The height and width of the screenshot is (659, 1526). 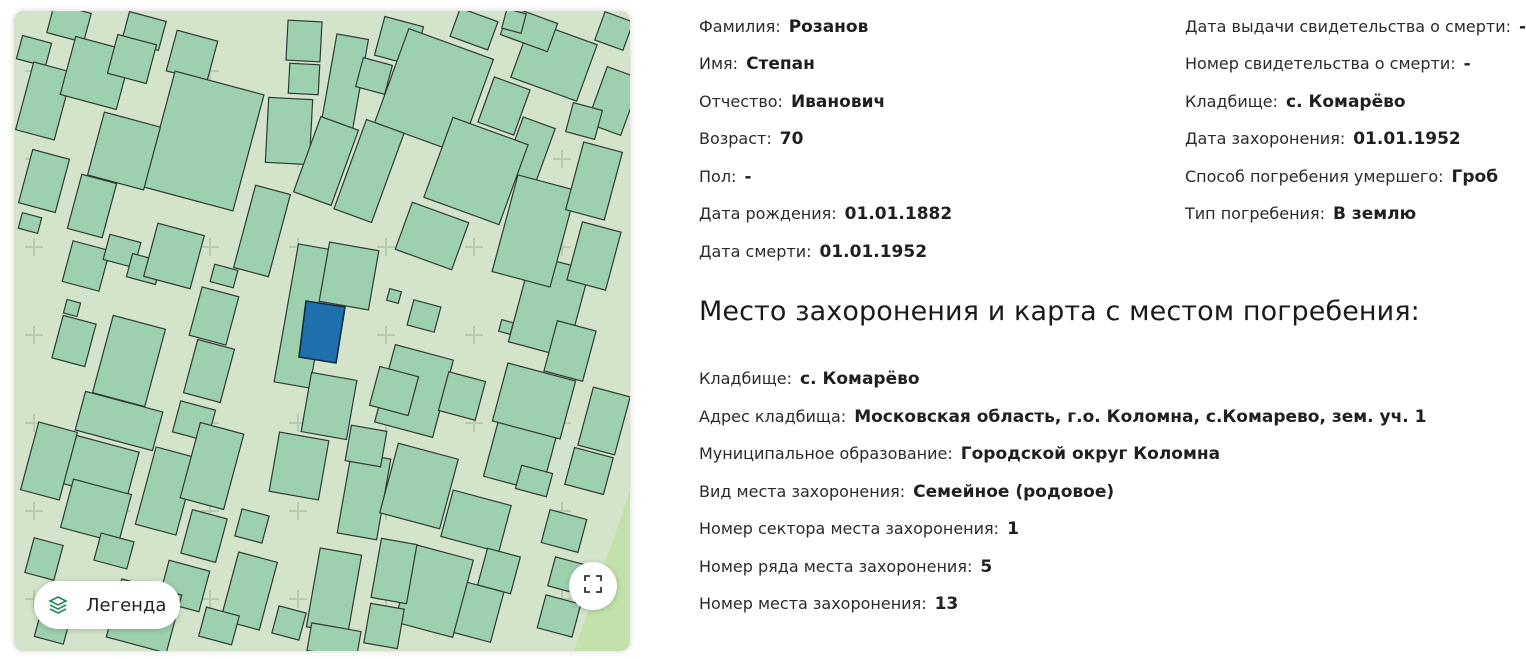 I want to click on birth-date-value: 01.01.1882, so click(x=898, y=214).